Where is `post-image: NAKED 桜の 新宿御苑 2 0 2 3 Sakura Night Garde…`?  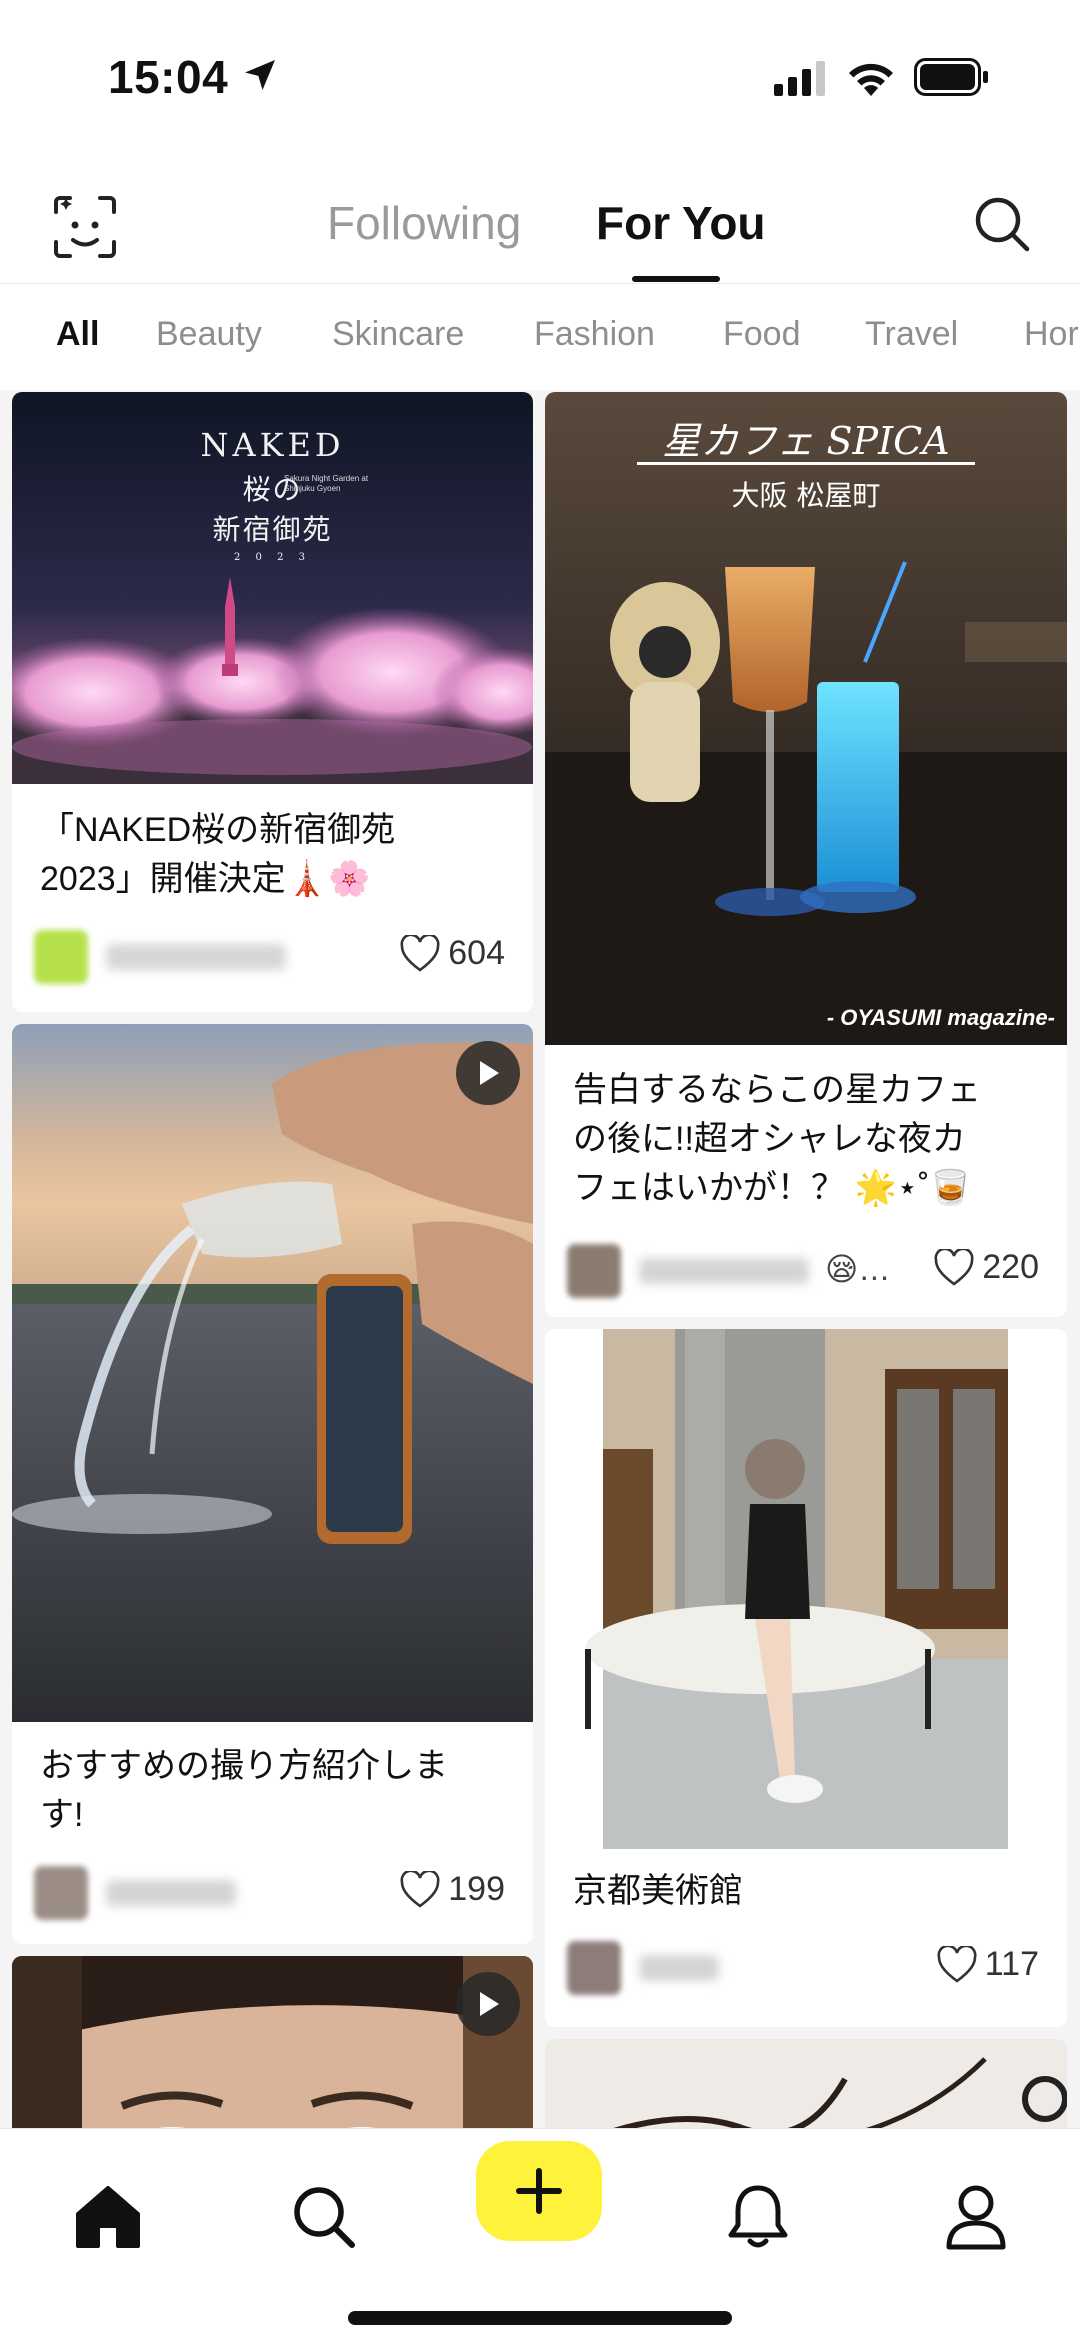 post-image: NAKED 桜の 新宿御苑 2 0 2 3 Sakura Night Garde… is located at coordinates (272, 588).